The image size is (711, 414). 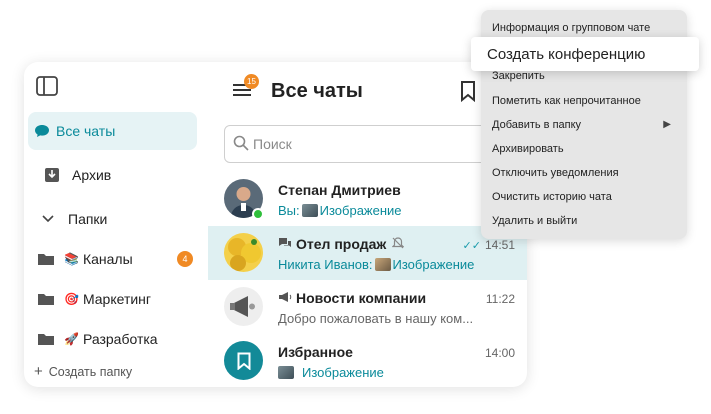 What do you see at coordinates (555, 173) in the screenshot?
I see `menu-item-mute: Отключить уведомления` at bounding box center [555, 173].